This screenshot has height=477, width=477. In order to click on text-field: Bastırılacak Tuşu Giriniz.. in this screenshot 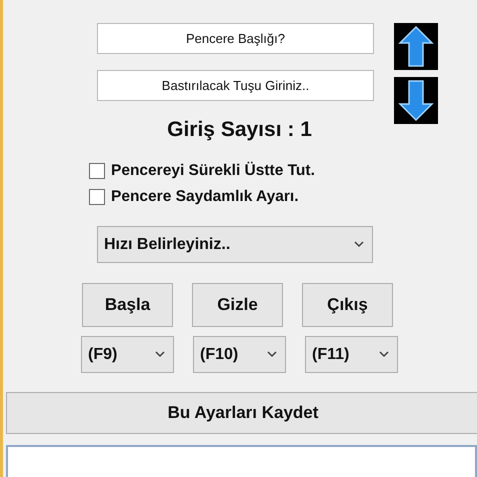, I will do `click(235, 85)`.